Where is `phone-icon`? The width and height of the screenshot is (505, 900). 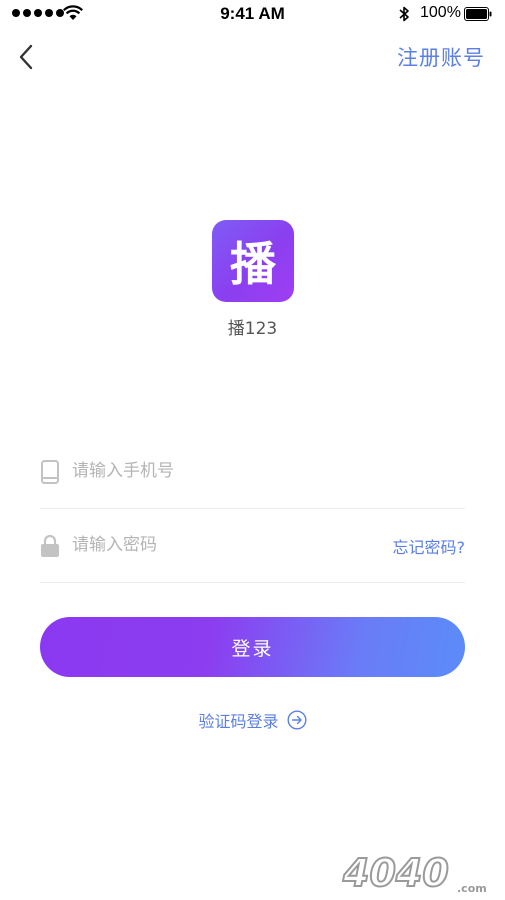
phone-icon is located at coordinates (50, 472).